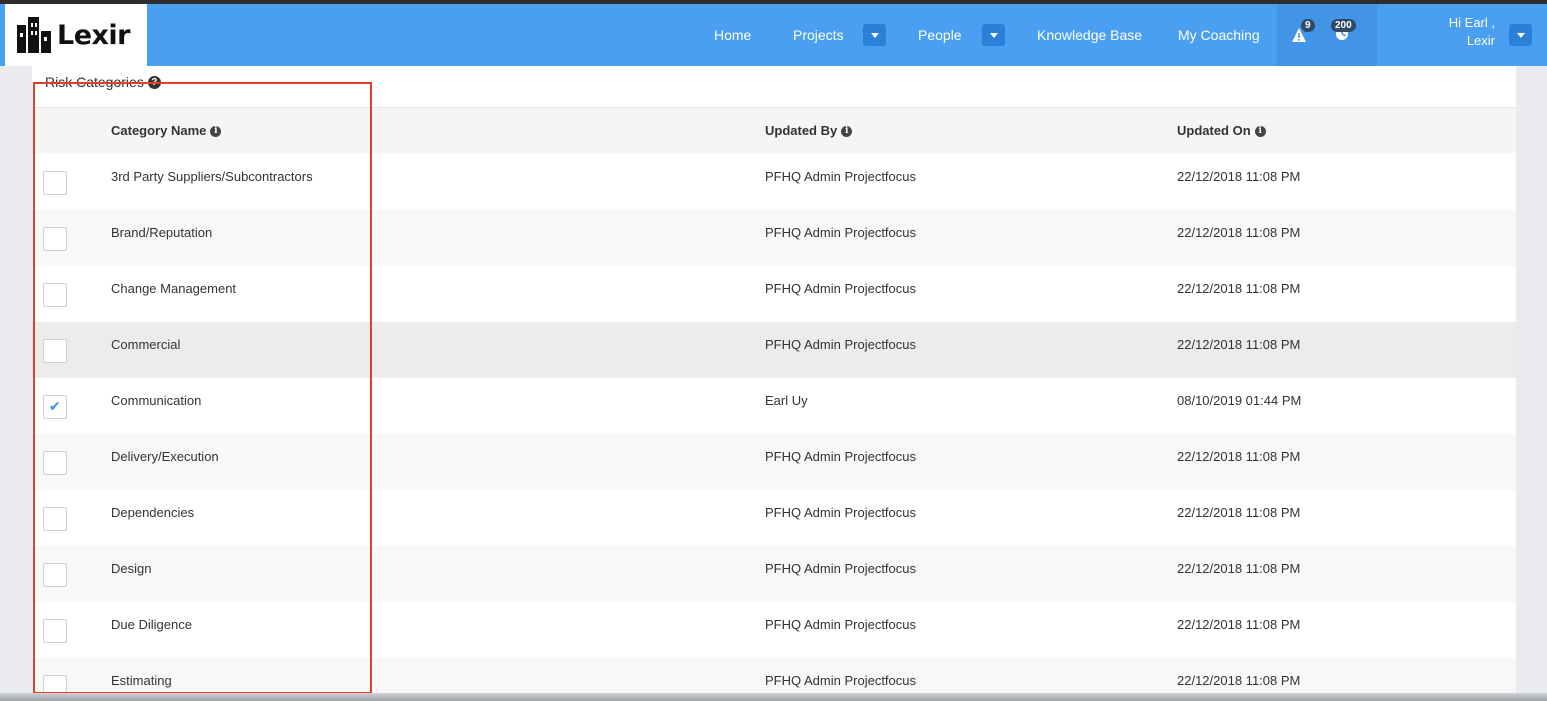 This screenshot has width=1547, height=701. What do you see at coordinates (1327, 35) in the screenshot?
I see `notification-area: 9 200` at bounding box center [1327, 35].